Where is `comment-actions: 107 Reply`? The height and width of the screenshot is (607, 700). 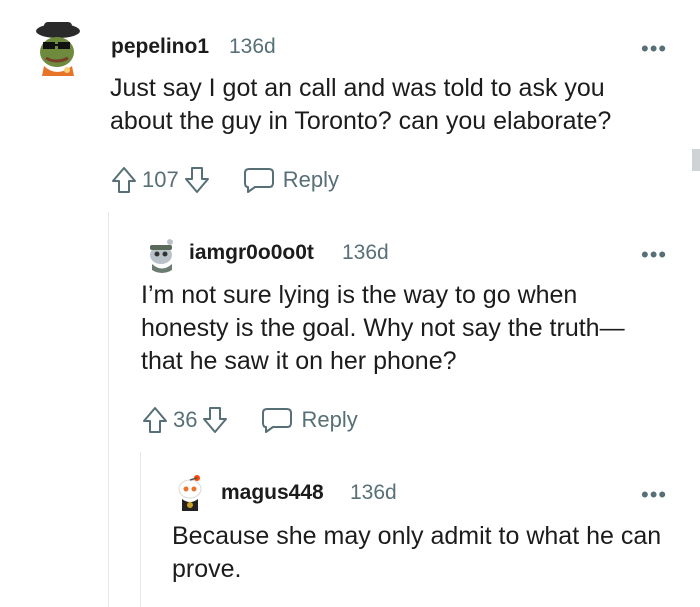 comment-actions: 107 Reply is located at coordinates (223, 180).